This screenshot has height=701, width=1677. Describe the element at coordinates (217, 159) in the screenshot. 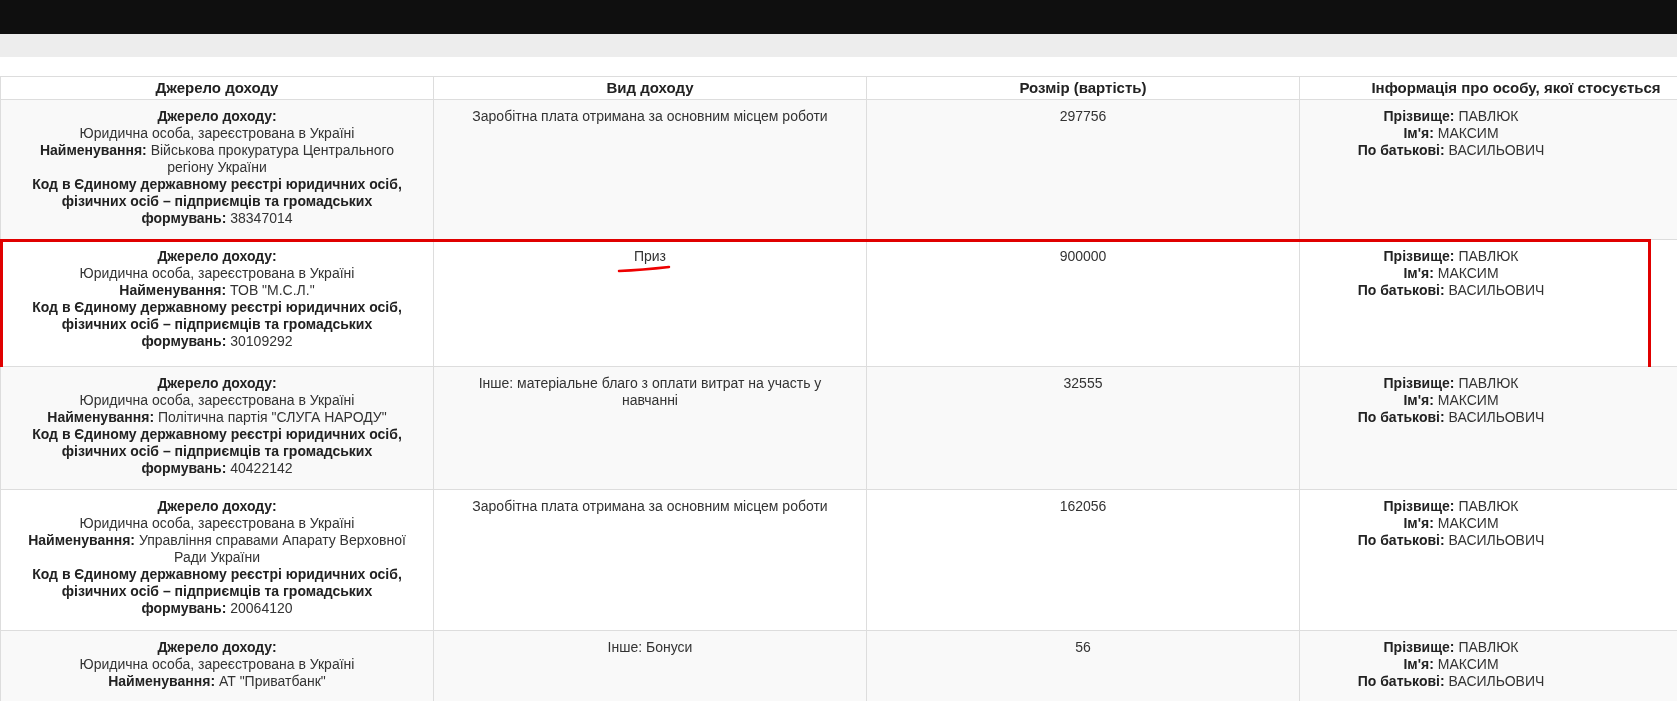

I see `field-text: Найменування: Військова прокуратура Центрального регіону України` at that location.